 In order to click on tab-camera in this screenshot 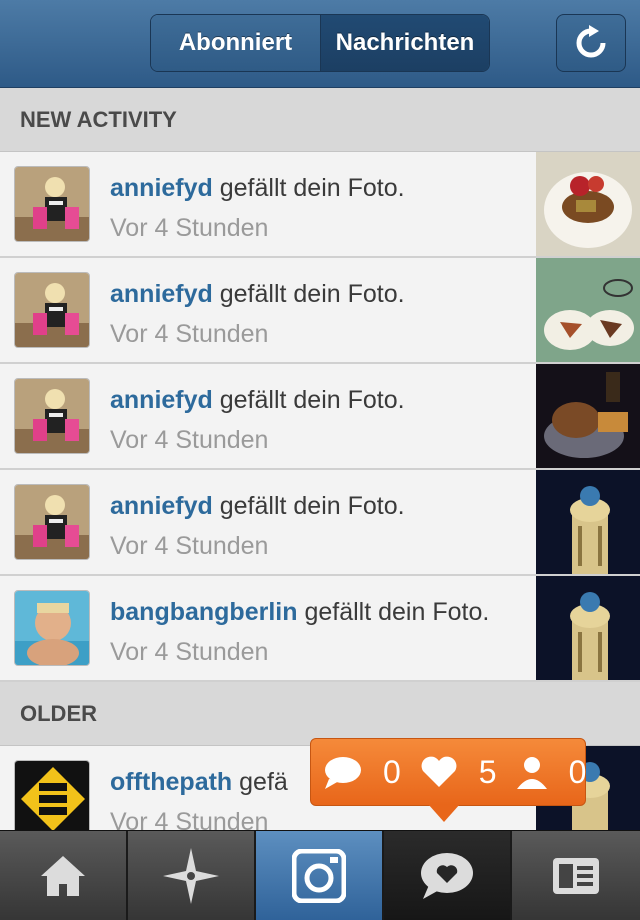, I will do `click(320, 875)`.